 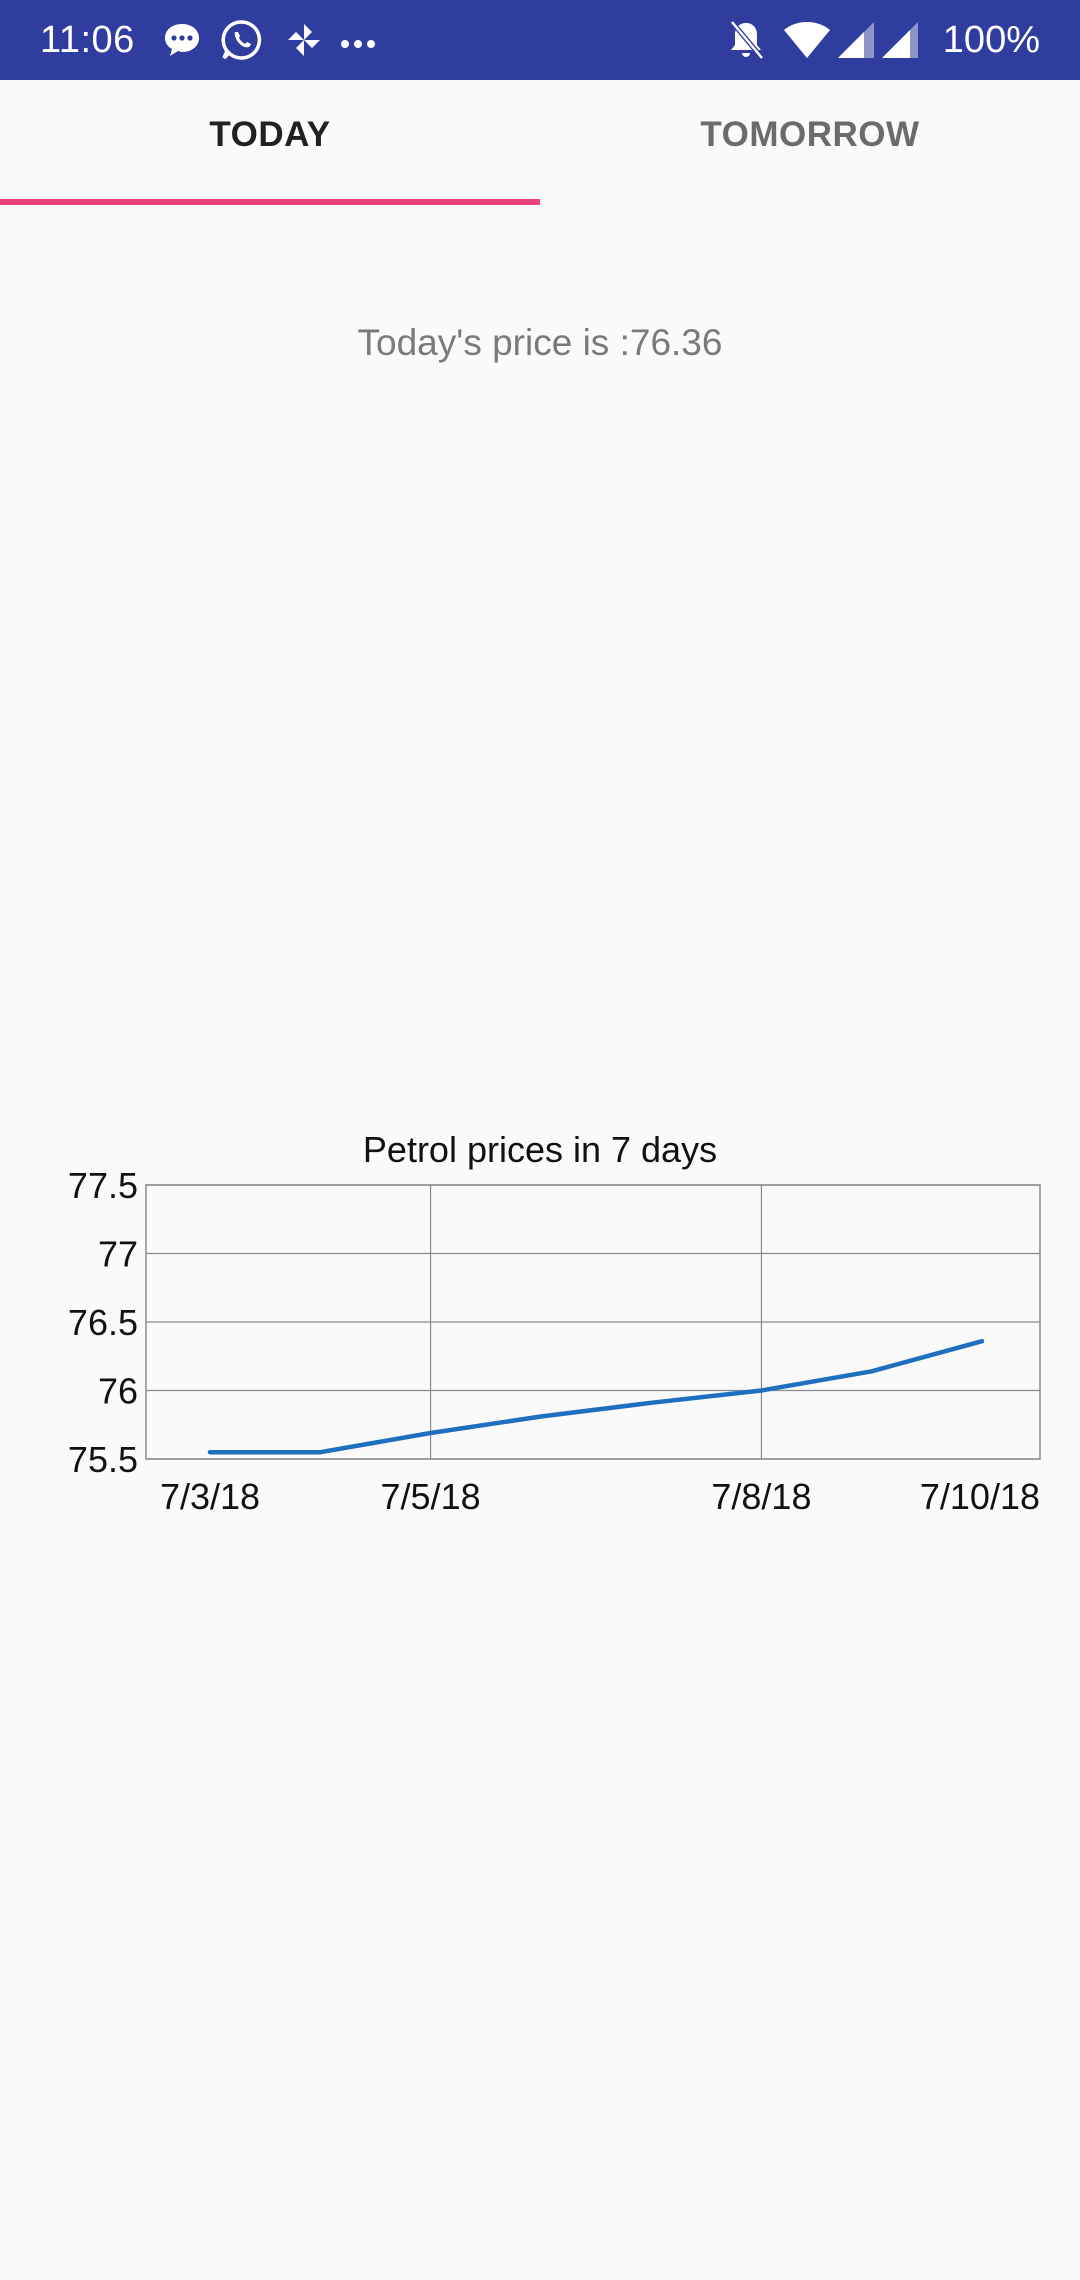 I want to click on message-notification-icon, so click(x=182, y=40).